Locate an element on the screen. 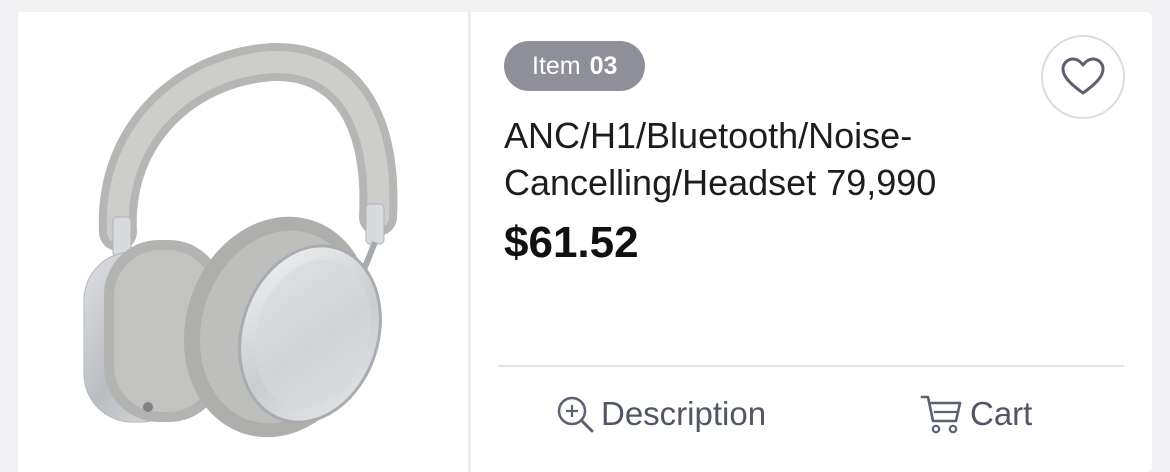 The width and height of the screenshot is (1170, 472). cart-button: Cart is located at coordinates (976, 414).